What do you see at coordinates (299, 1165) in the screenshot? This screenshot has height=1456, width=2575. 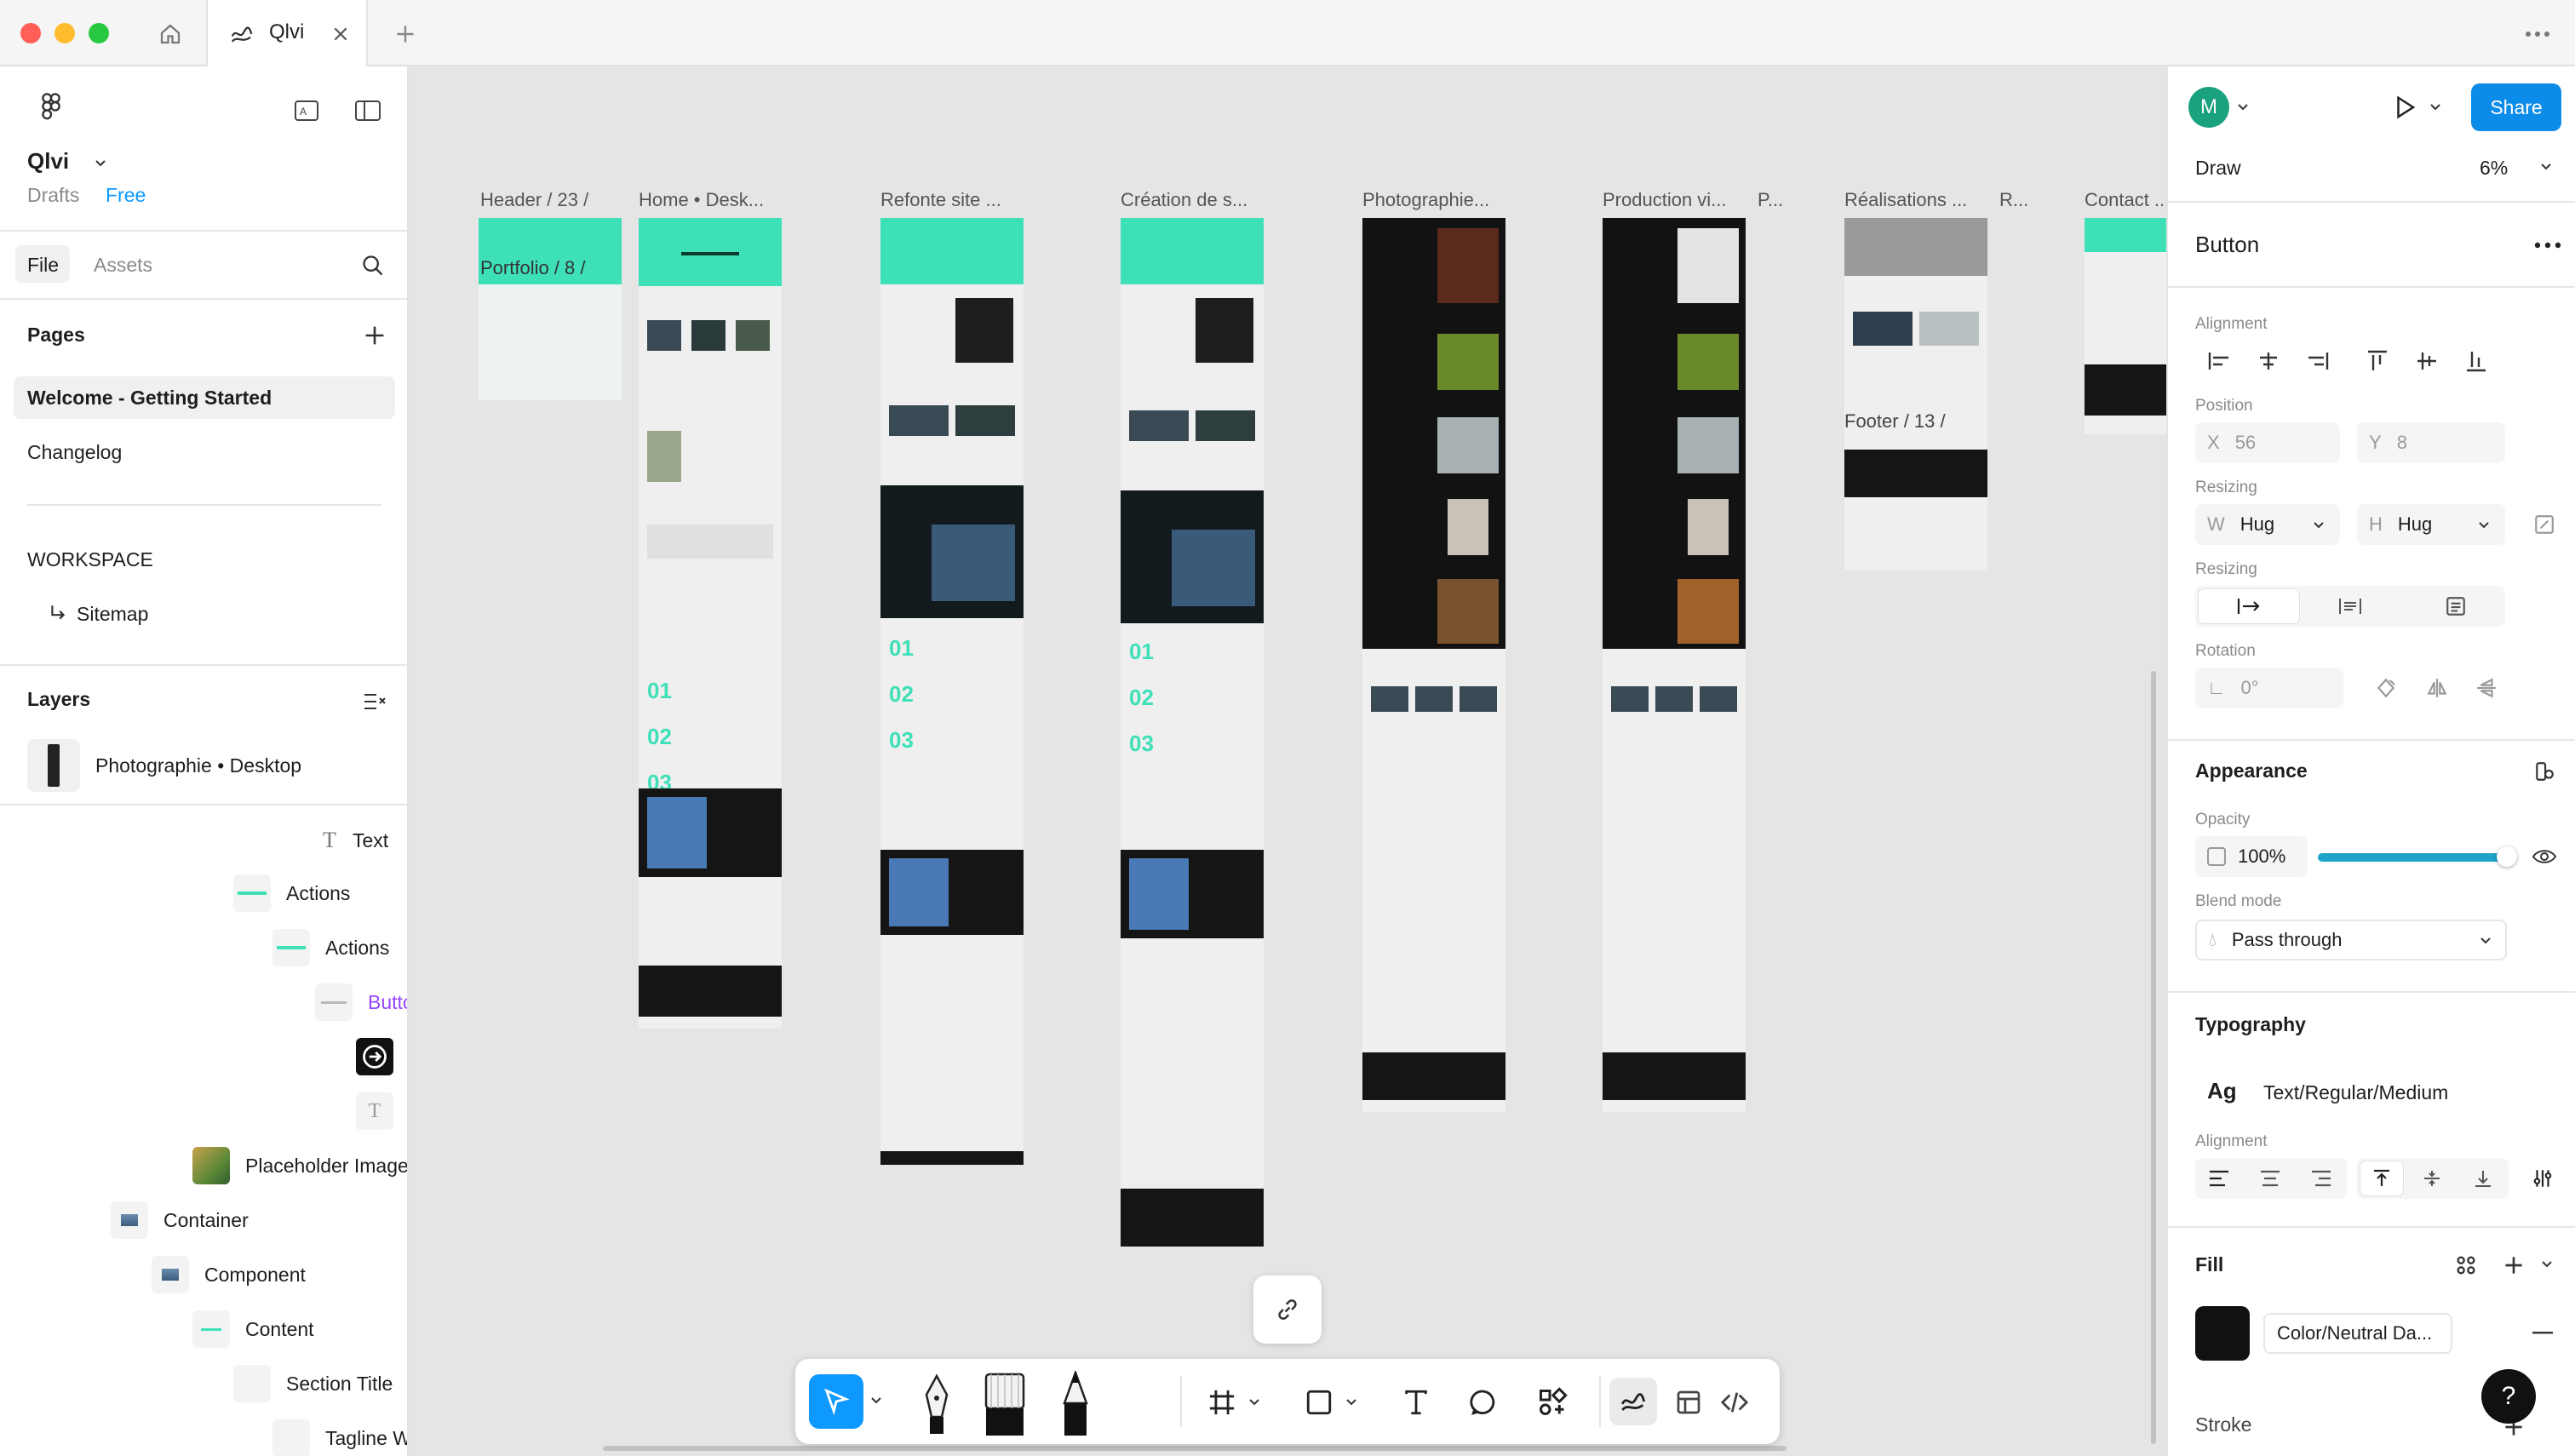 I see `layer-placeholder-image: Placeholder Image` at bounding box center [299, 1165].